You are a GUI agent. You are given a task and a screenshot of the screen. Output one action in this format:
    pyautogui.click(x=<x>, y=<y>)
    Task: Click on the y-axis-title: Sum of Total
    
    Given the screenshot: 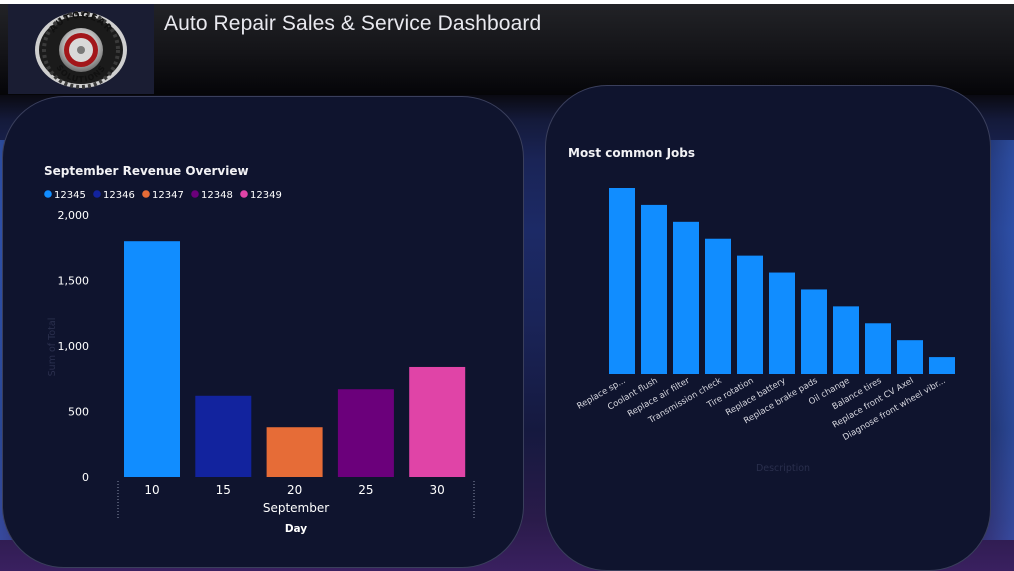 What is the action you would take?
    pyautogui.click(x=52, y=347)
    